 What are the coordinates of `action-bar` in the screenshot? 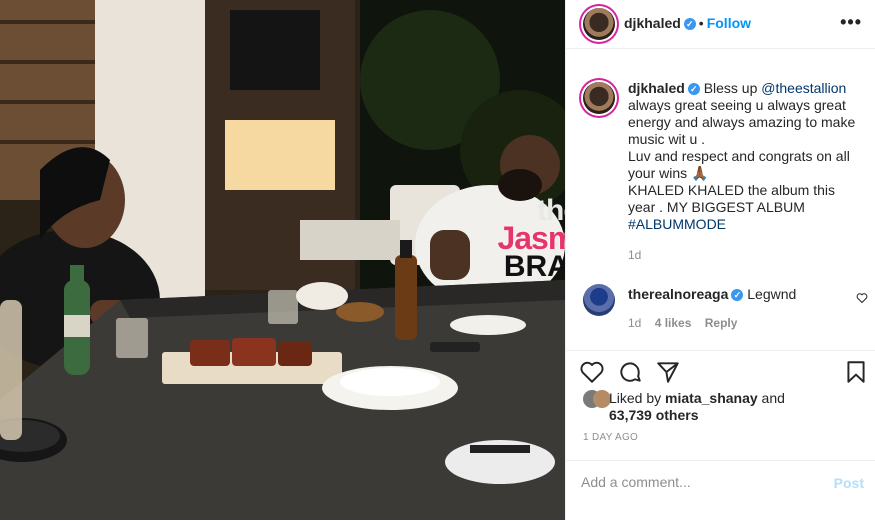 It's located at (720, 370).